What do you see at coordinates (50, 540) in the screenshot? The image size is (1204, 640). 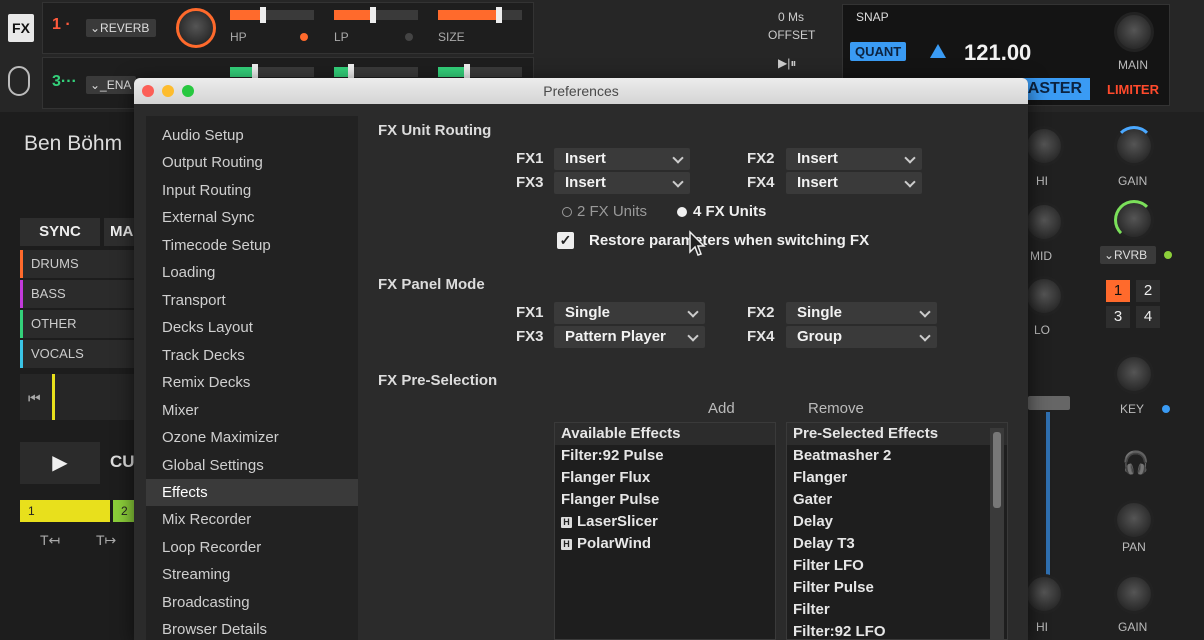 I see `move-left-icon: T↤` at bounding box center [50, 540].